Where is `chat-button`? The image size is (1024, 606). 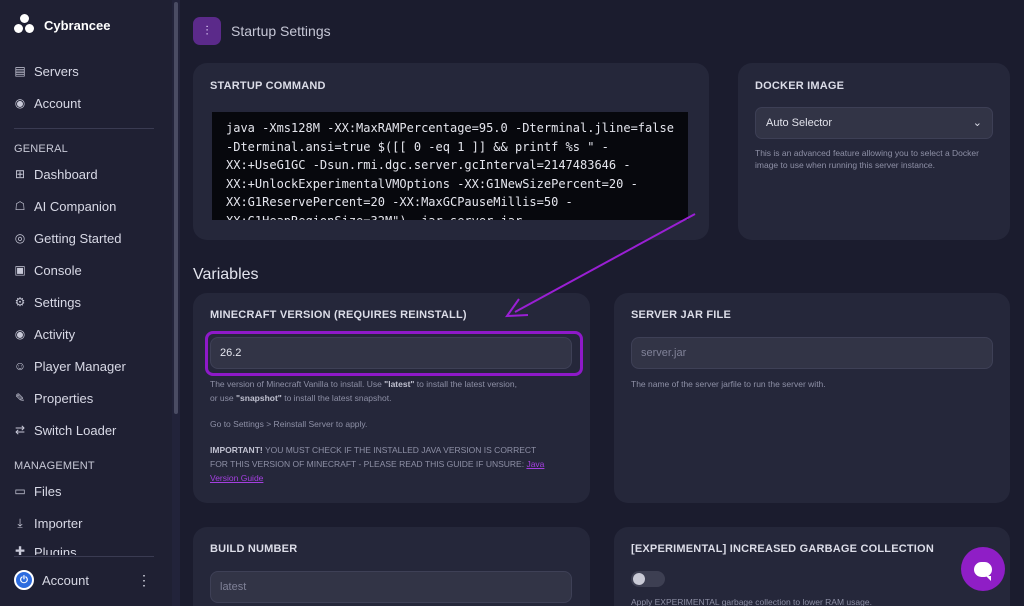 chat-button is located at coordinates (983, 569).